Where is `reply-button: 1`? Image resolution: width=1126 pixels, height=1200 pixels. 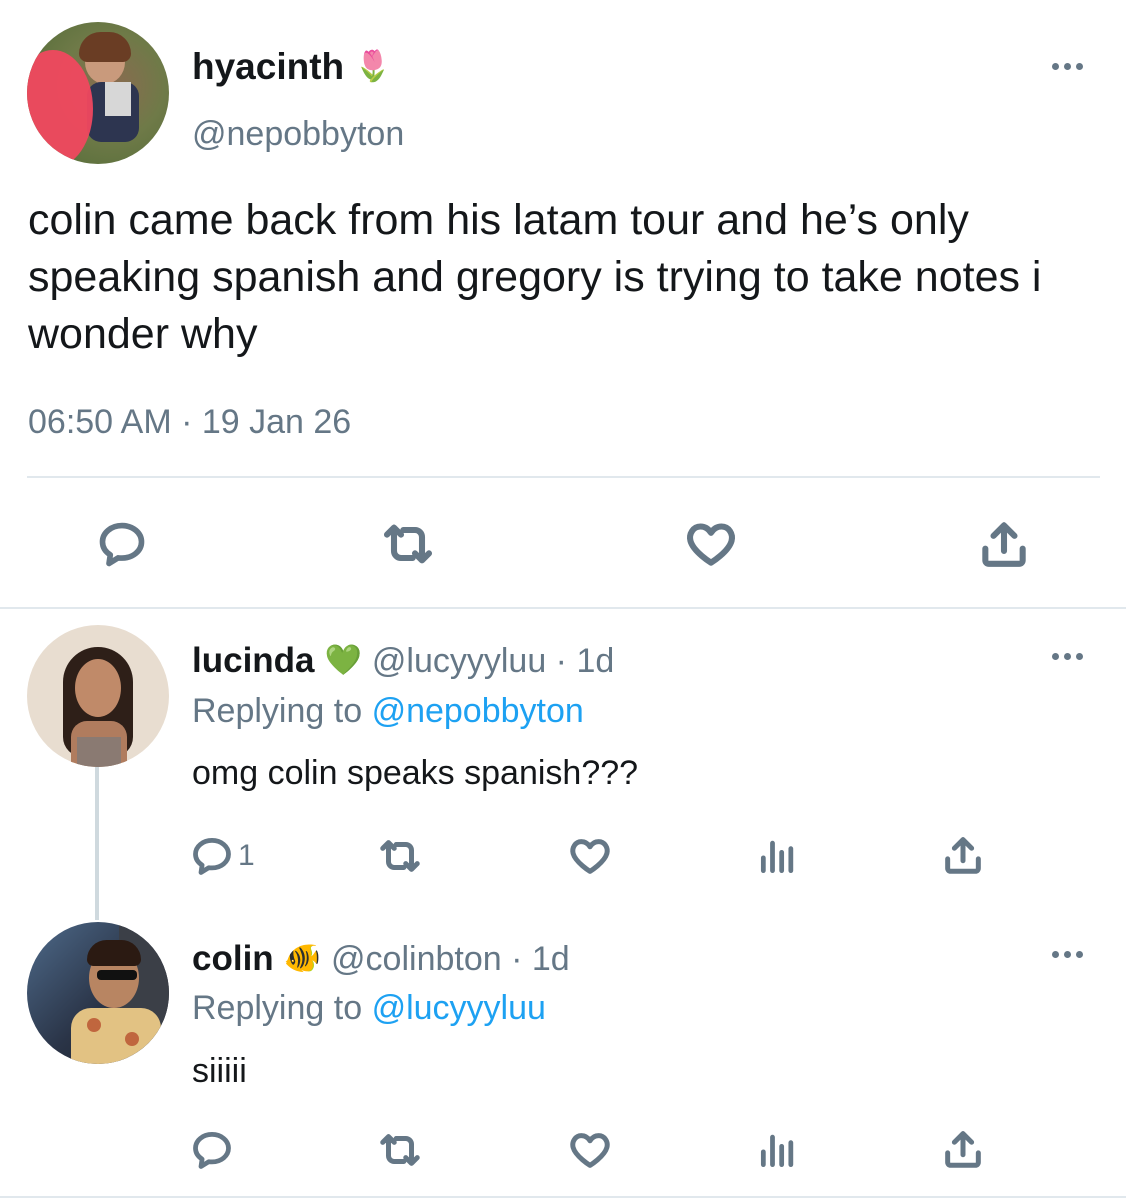
reply-button: 1 is located at coordinates (222, 856).